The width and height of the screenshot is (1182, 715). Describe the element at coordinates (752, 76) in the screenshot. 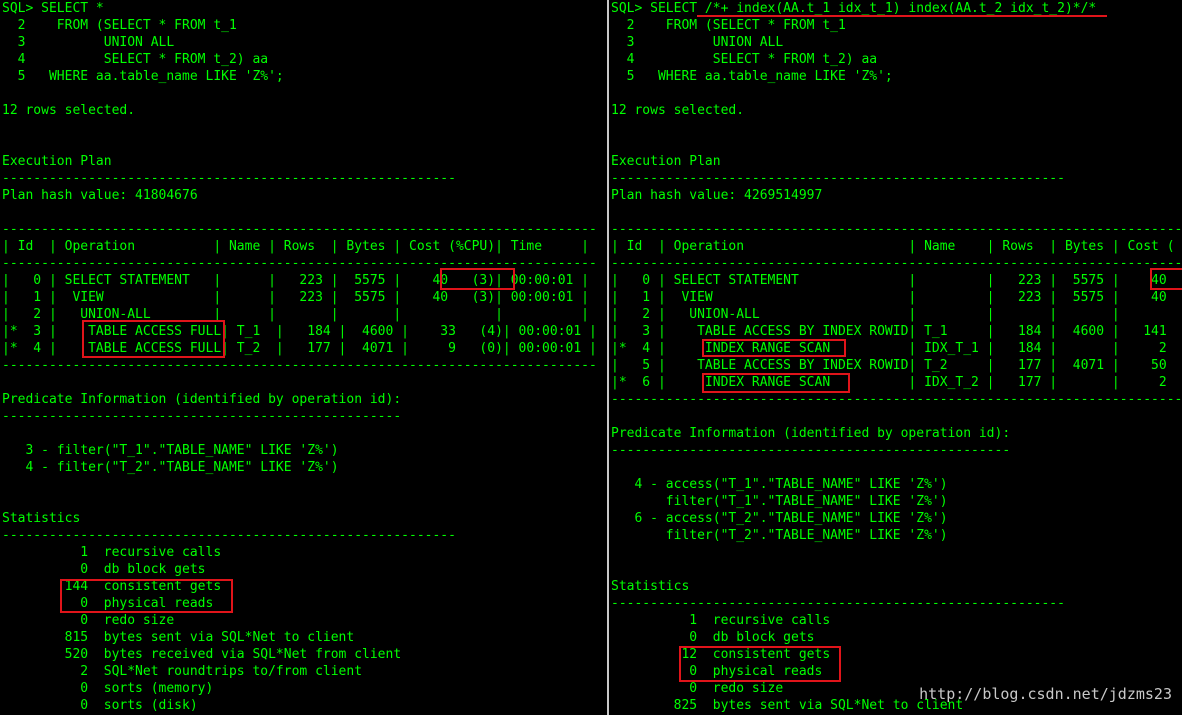

I see `right-terminal-line: 5 WHERE aa.table_name LIKE 'Z%';` at that location.